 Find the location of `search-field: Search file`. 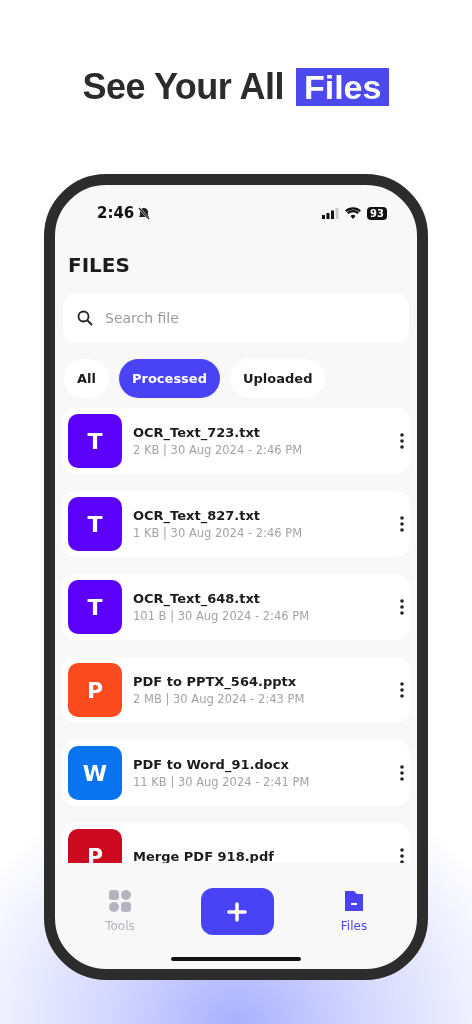

search-field: Search file is located at coordinates (236, 318).